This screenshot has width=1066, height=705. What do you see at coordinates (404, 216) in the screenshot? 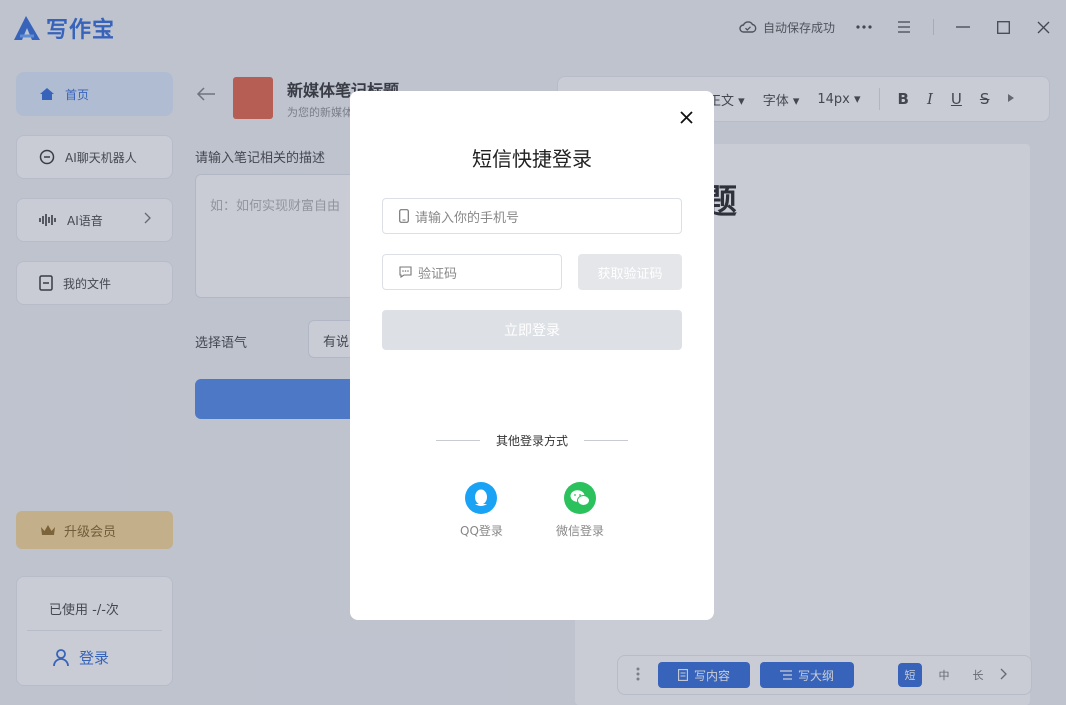
I see `phone-icon` at bounding box center [404, 216].